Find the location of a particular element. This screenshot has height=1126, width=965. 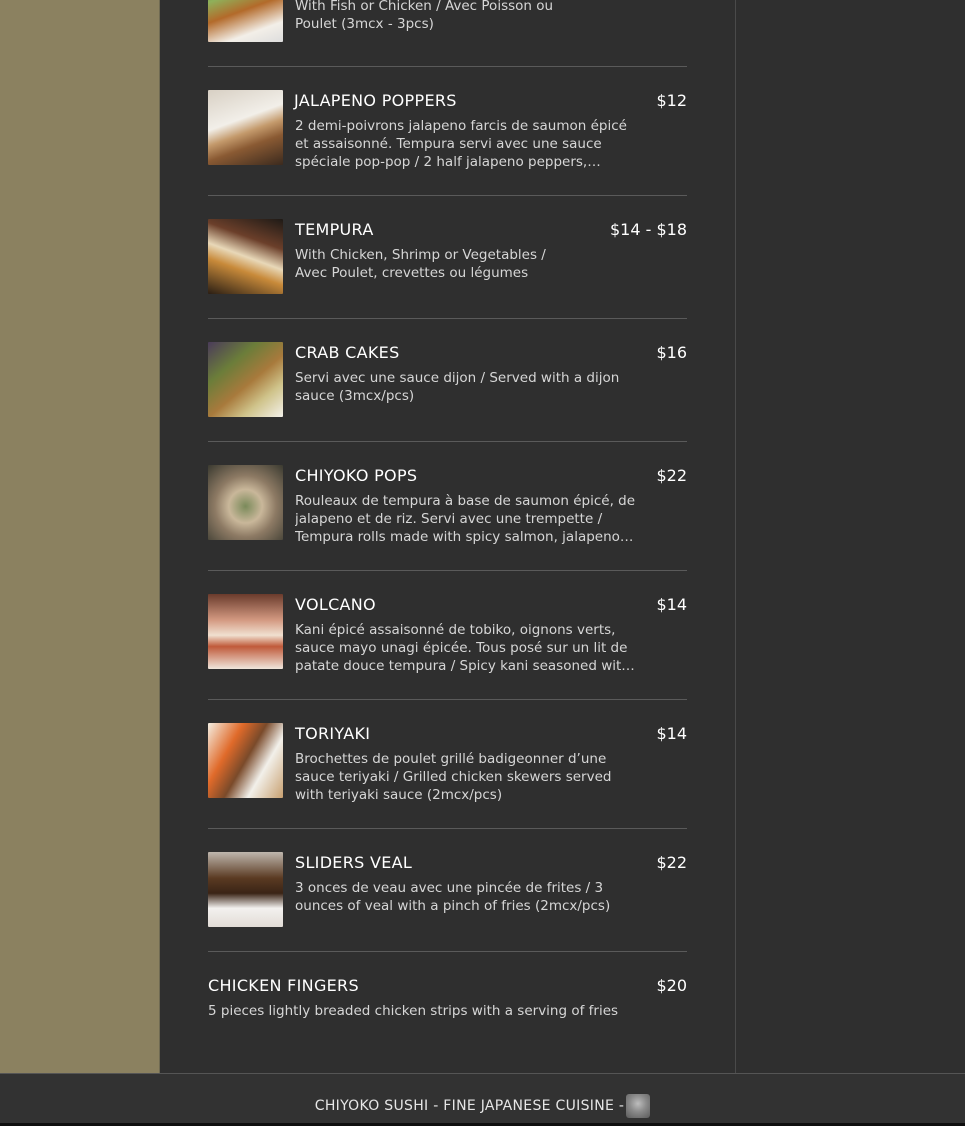

item-name: TORIYAKI is located at coordinates (333, 733).